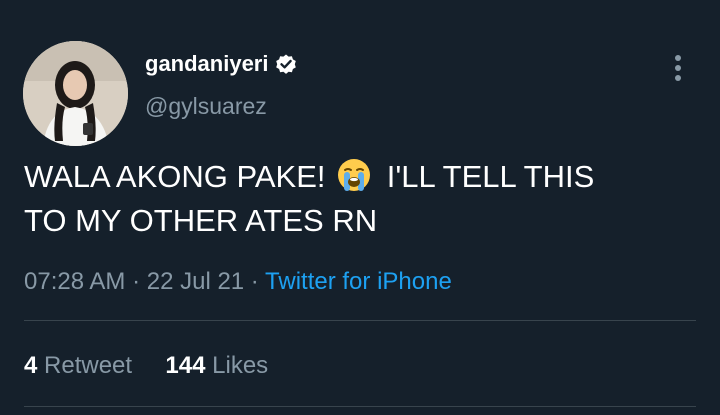 This screenshot has height=415, width=720. What do you see at coordinates (354, 175) in the screenshot?
I see `loudly-crying-face-icon` at bounding box center [354, 175].